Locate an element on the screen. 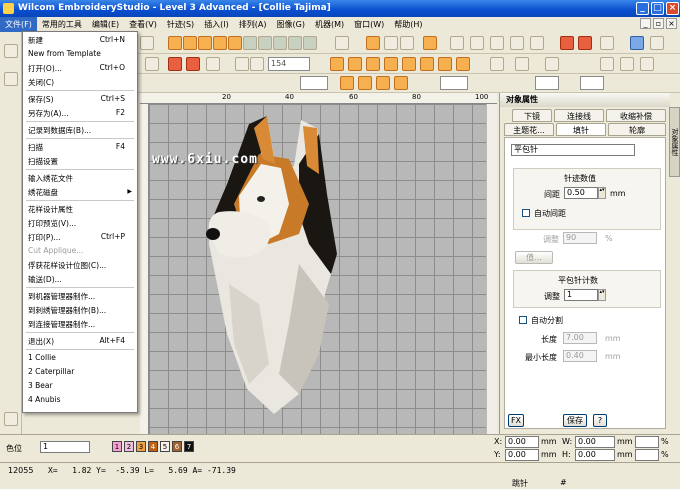  menu-file: 文件(F) is located at coordinates (18, 24).